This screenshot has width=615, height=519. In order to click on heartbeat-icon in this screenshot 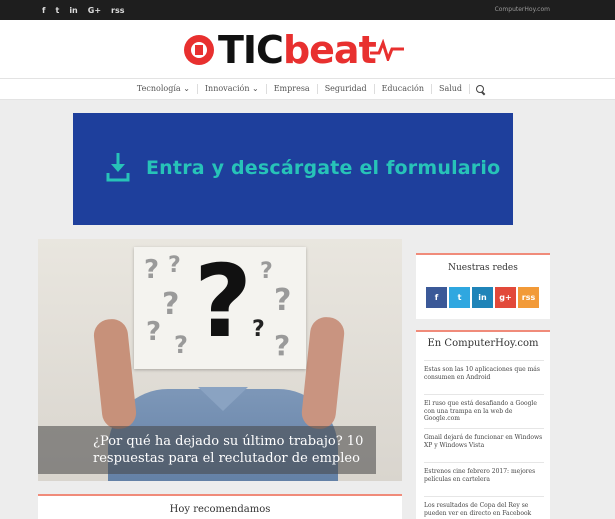, I will do `click(386, 50)`.